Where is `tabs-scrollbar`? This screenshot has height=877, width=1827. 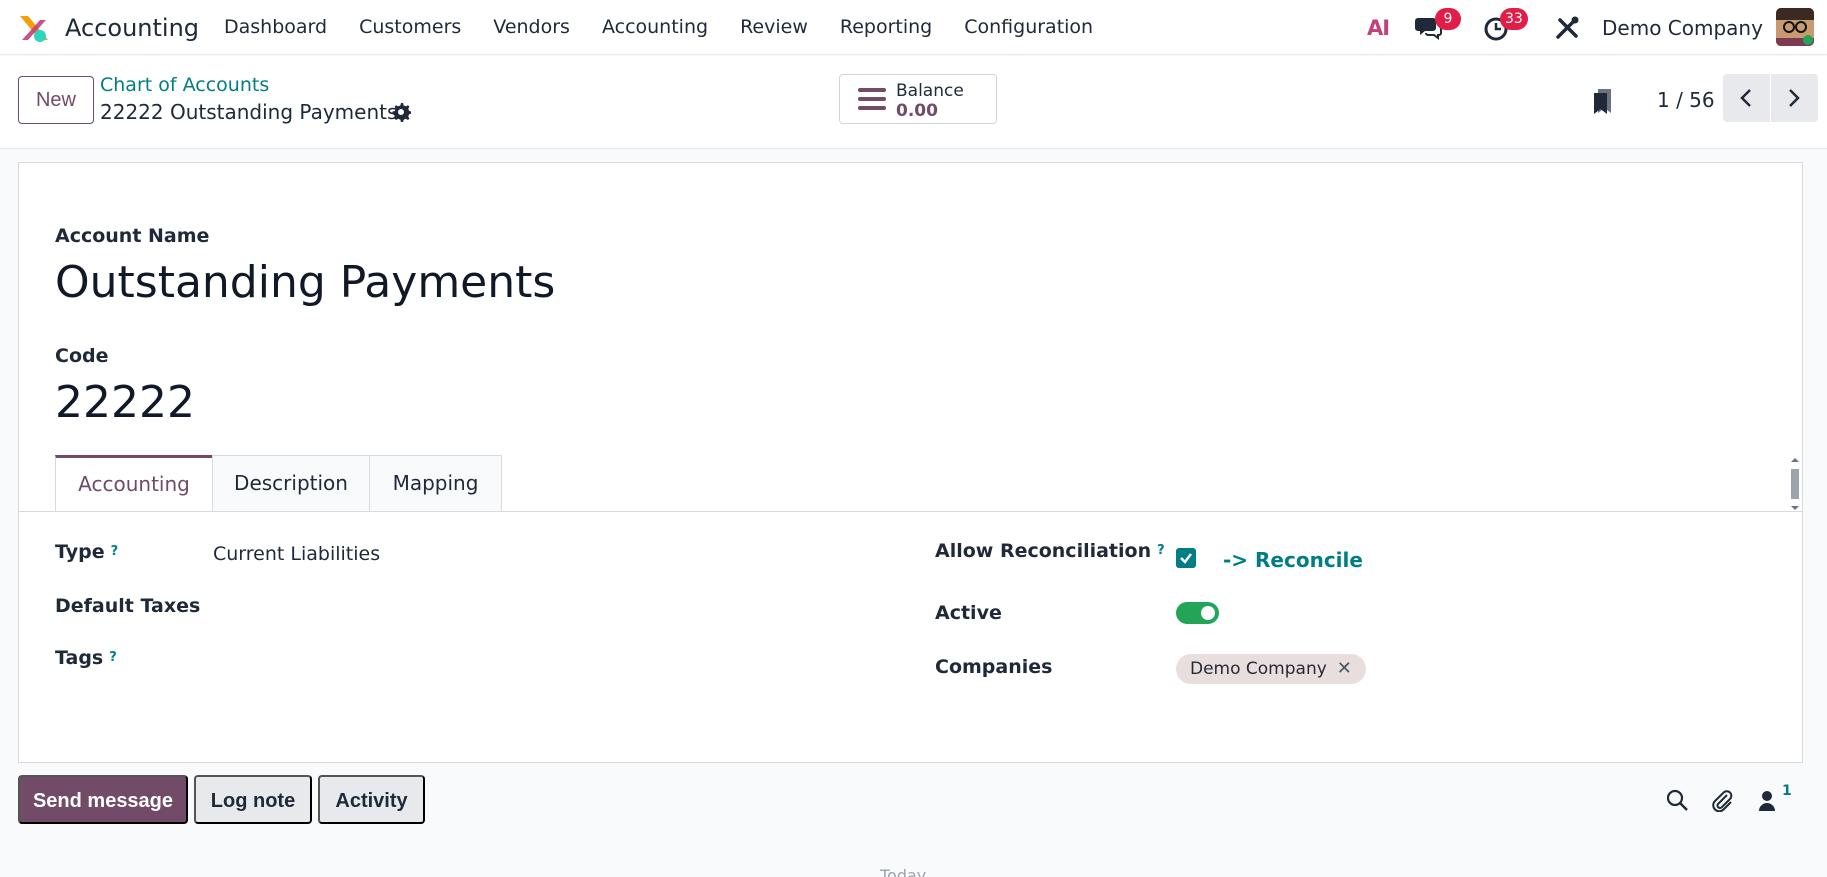 tabs-scrollbar is located at coordinates (1795, 484).